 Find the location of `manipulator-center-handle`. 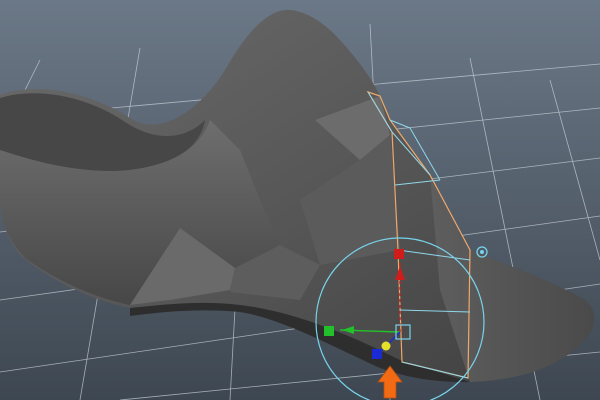

manipulator-center-handle is located at coordinates (386, 346).